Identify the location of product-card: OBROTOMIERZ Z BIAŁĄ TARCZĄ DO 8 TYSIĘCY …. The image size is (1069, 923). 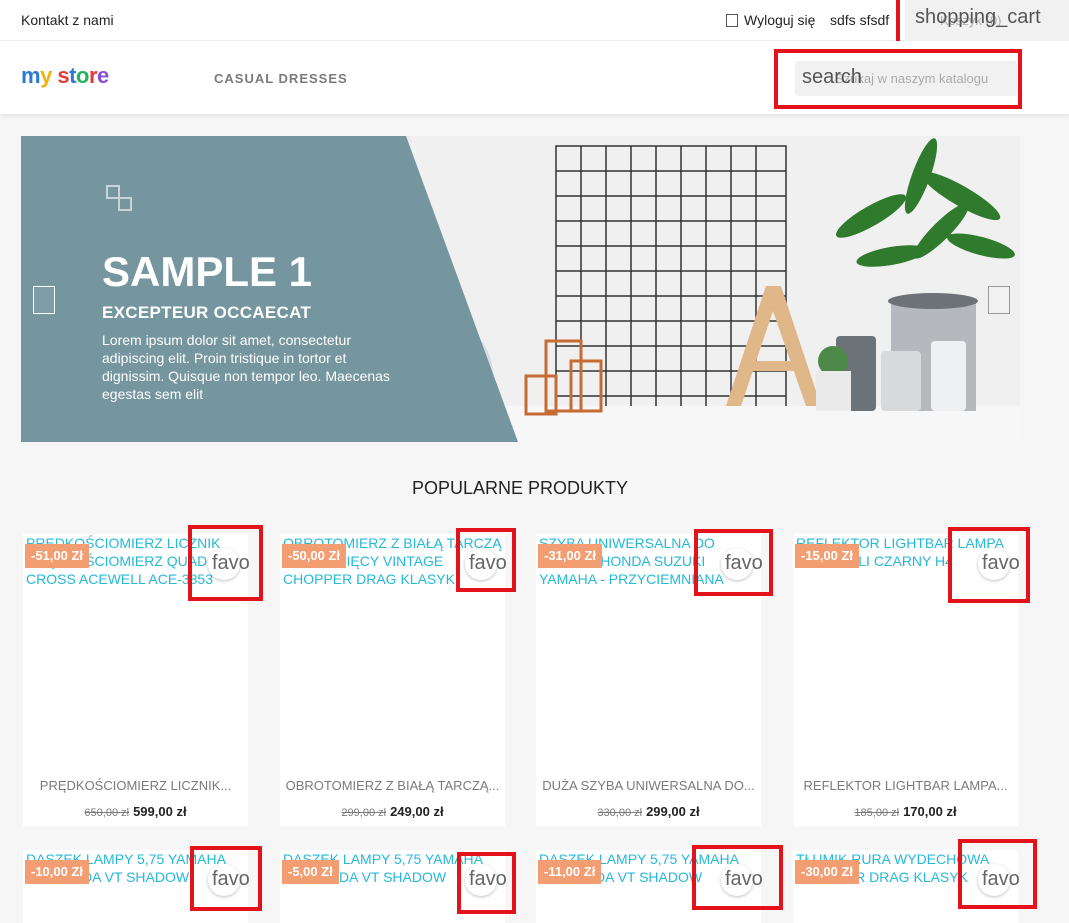
(393, 680).